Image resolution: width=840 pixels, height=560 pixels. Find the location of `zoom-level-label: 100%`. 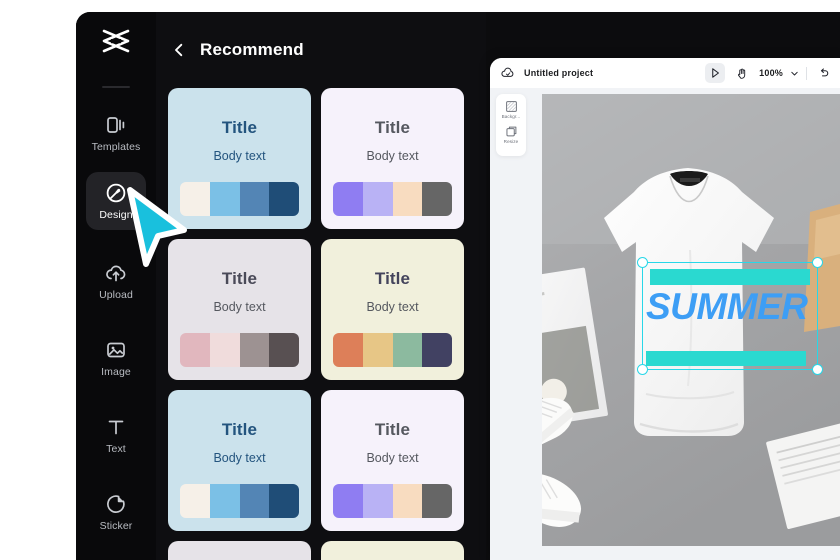

zoom-level-label: 100% is located at coordinates (771, 73).